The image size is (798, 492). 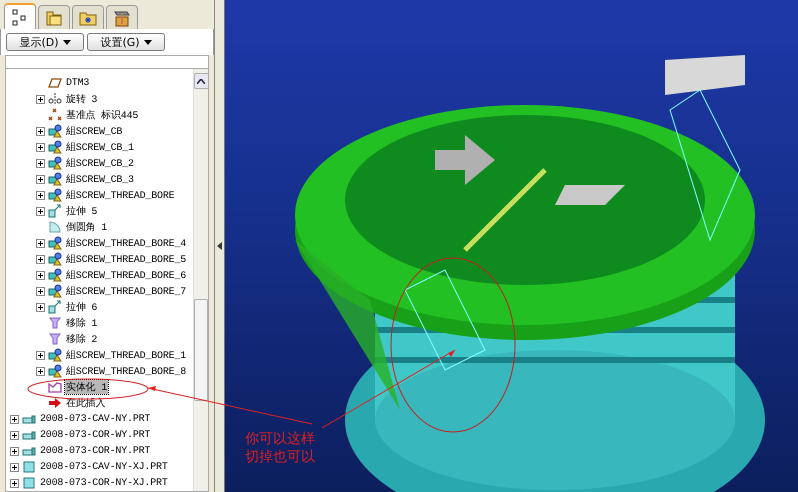 What do you see at coordinates (55, 99) in the screenshot?
I see `revolve-icon` at bounding box center [55, 99].